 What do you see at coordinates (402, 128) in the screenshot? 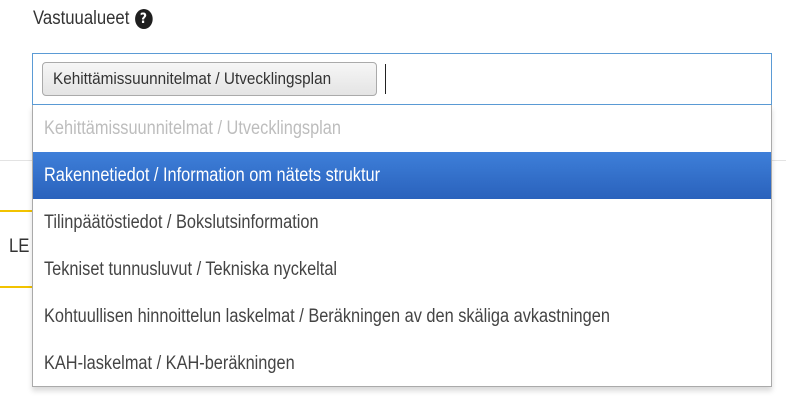
I see `option-item: Kehittämissuunnitelmat / Utvecklingsplan` at bounding box center [402, 128].